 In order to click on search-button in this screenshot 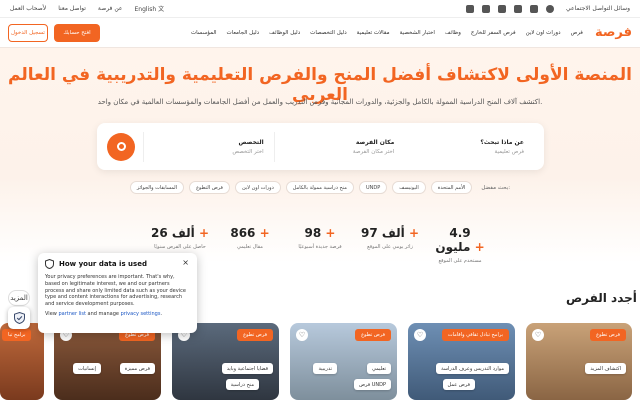, I will do `click(121, 146)`.